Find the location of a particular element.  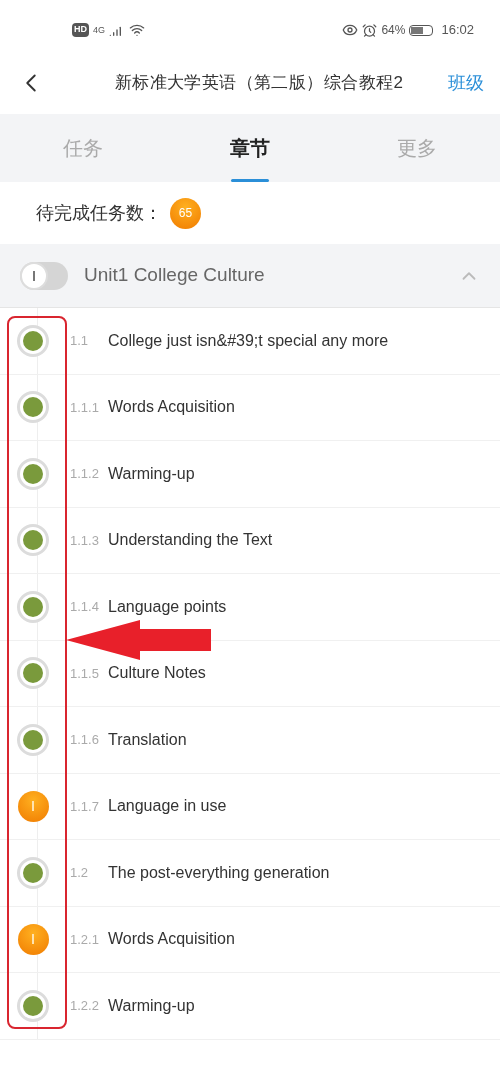

network-label: 4G is located at coordinates (99, 30).